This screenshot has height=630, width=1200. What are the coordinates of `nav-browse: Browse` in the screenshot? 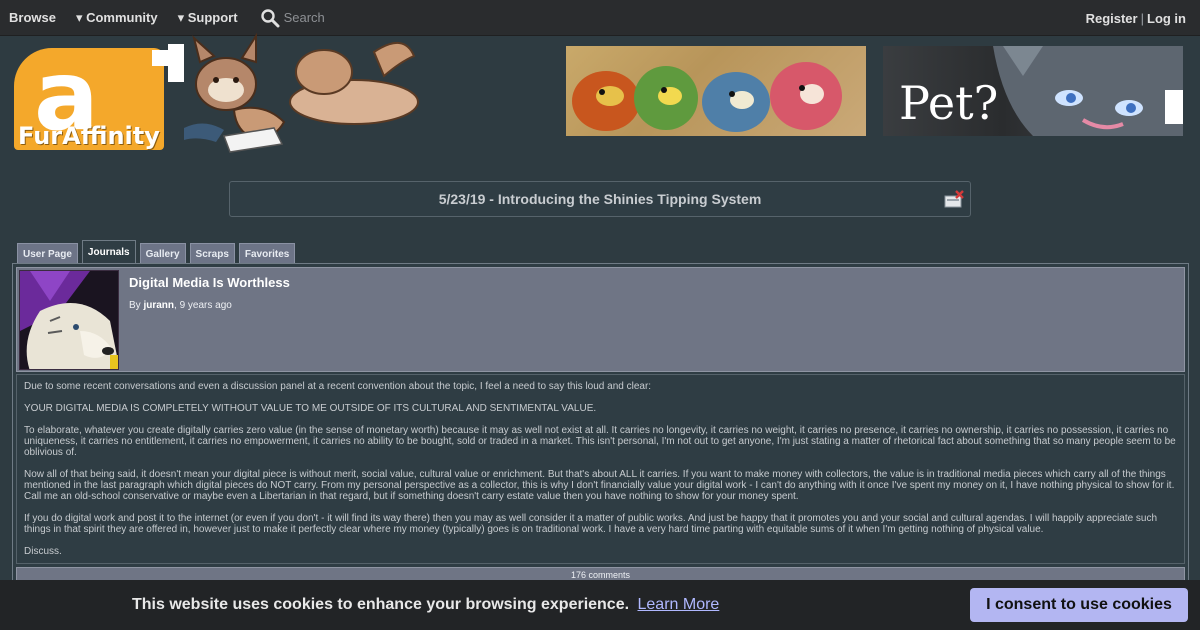 It's located at (32, 17).